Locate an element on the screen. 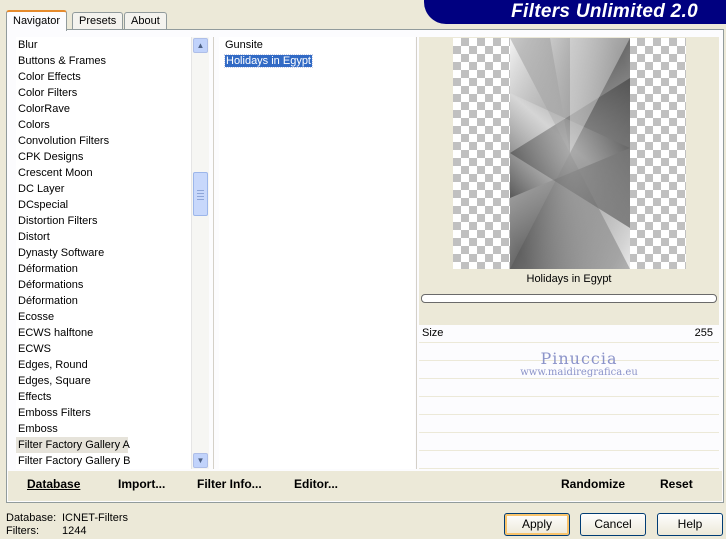 Image resolution: width=726 pixels, height=539 pixels. category-item: Effects is located at coordinates (103, 397).